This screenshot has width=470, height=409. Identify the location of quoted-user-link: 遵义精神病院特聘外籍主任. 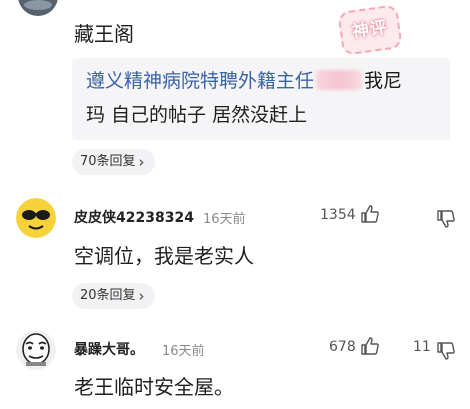
(200, 81).